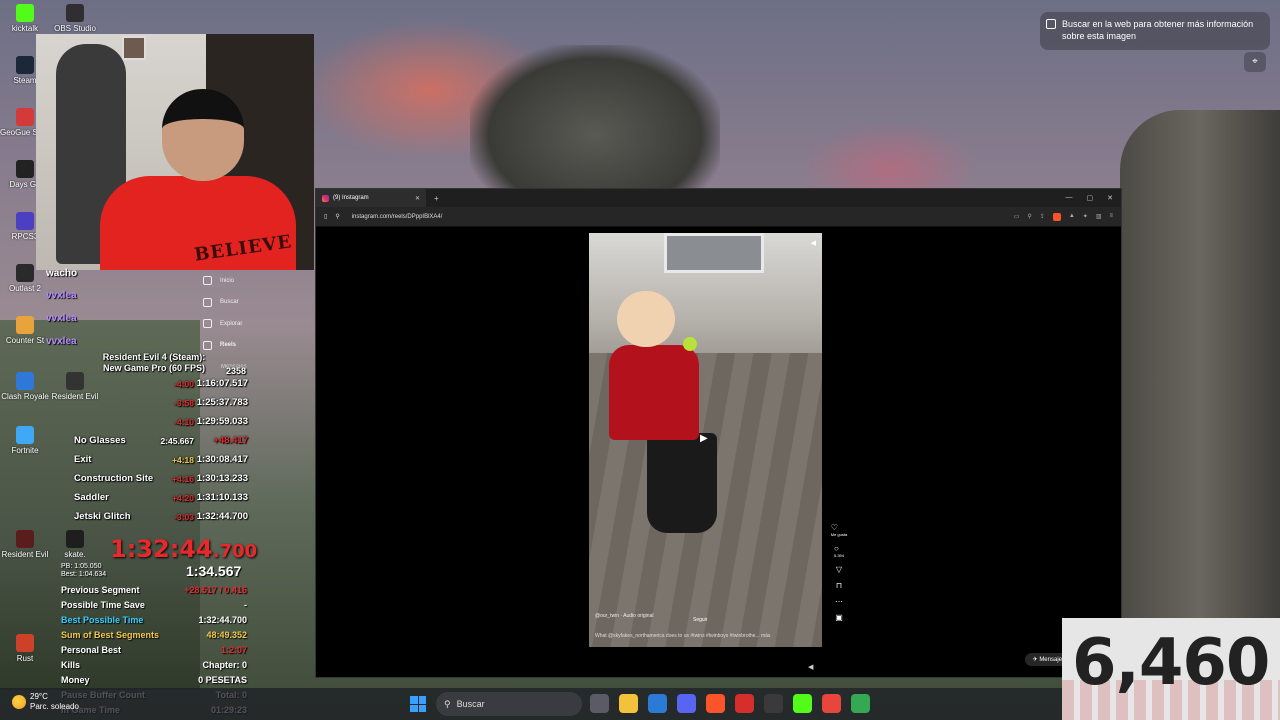 The height and width of the screenshot is (720, 1280). Describe the element at coordinates (1090, 198) in the screenshot. I see `maximize-icon: ▢` at that location.